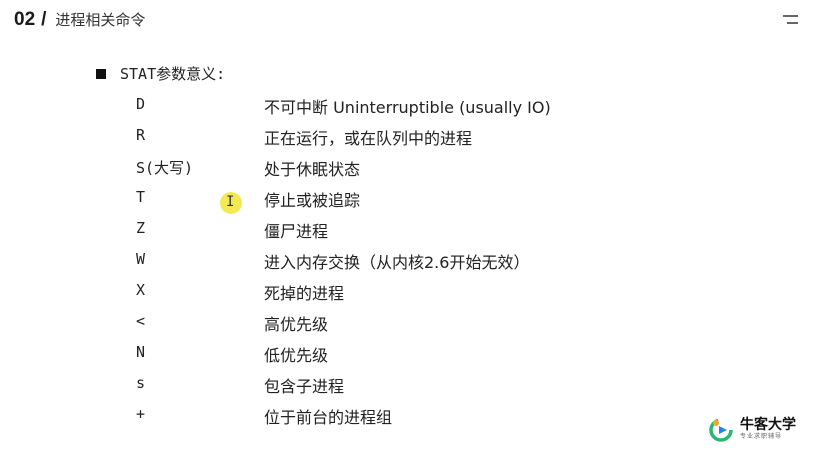 The image size is (826, 459). Describe the element at coordinates (312, 169) in the screenshot. I see `stat-desc: 处于休眠状态` at that location.